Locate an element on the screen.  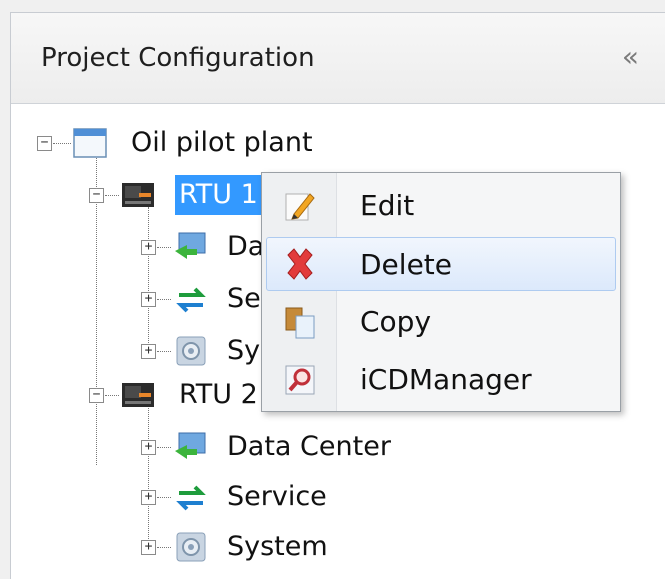
window-icon is located at coordinates (90, 143).